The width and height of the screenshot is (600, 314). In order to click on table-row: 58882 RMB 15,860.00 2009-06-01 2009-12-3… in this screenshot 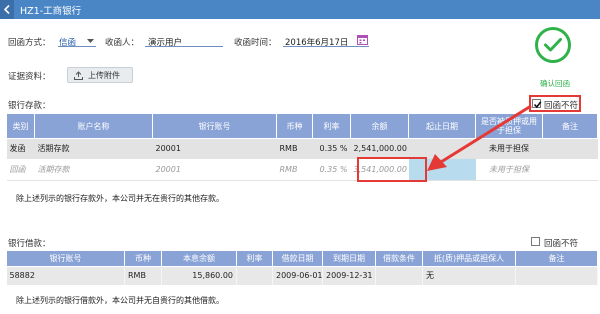, I will do `click(302, 275)`.